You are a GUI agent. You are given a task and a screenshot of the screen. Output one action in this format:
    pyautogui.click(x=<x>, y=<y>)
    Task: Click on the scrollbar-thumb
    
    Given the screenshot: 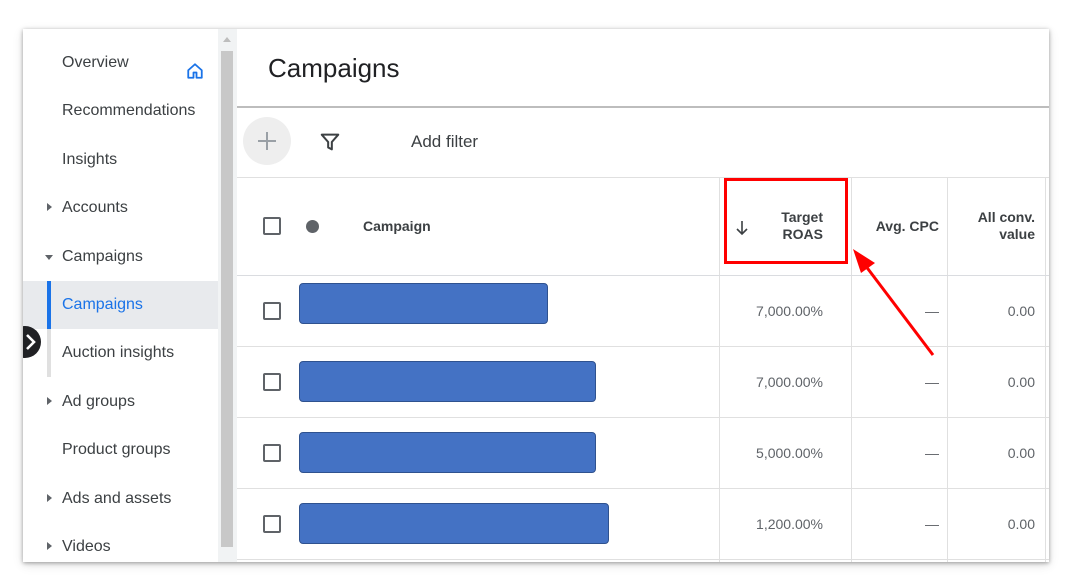 What is the action you would take?
    pyautogui.click(x=227, y=299)
    